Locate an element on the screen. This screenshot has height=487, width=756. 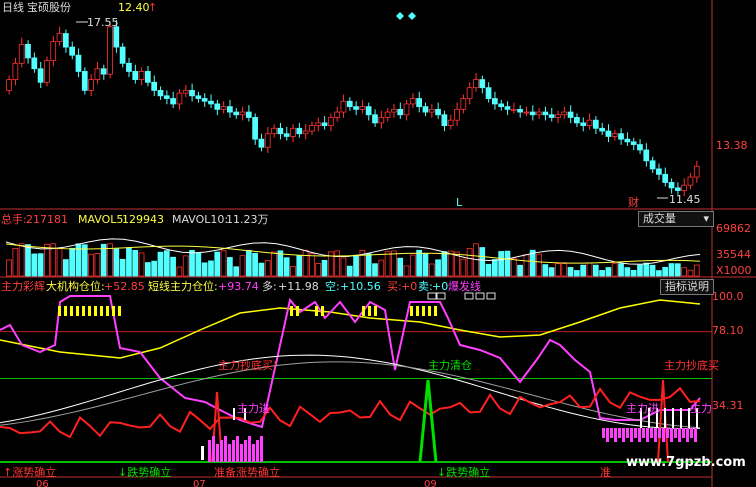
burst-label: 爆发线 is located at coordinates (464, 286).